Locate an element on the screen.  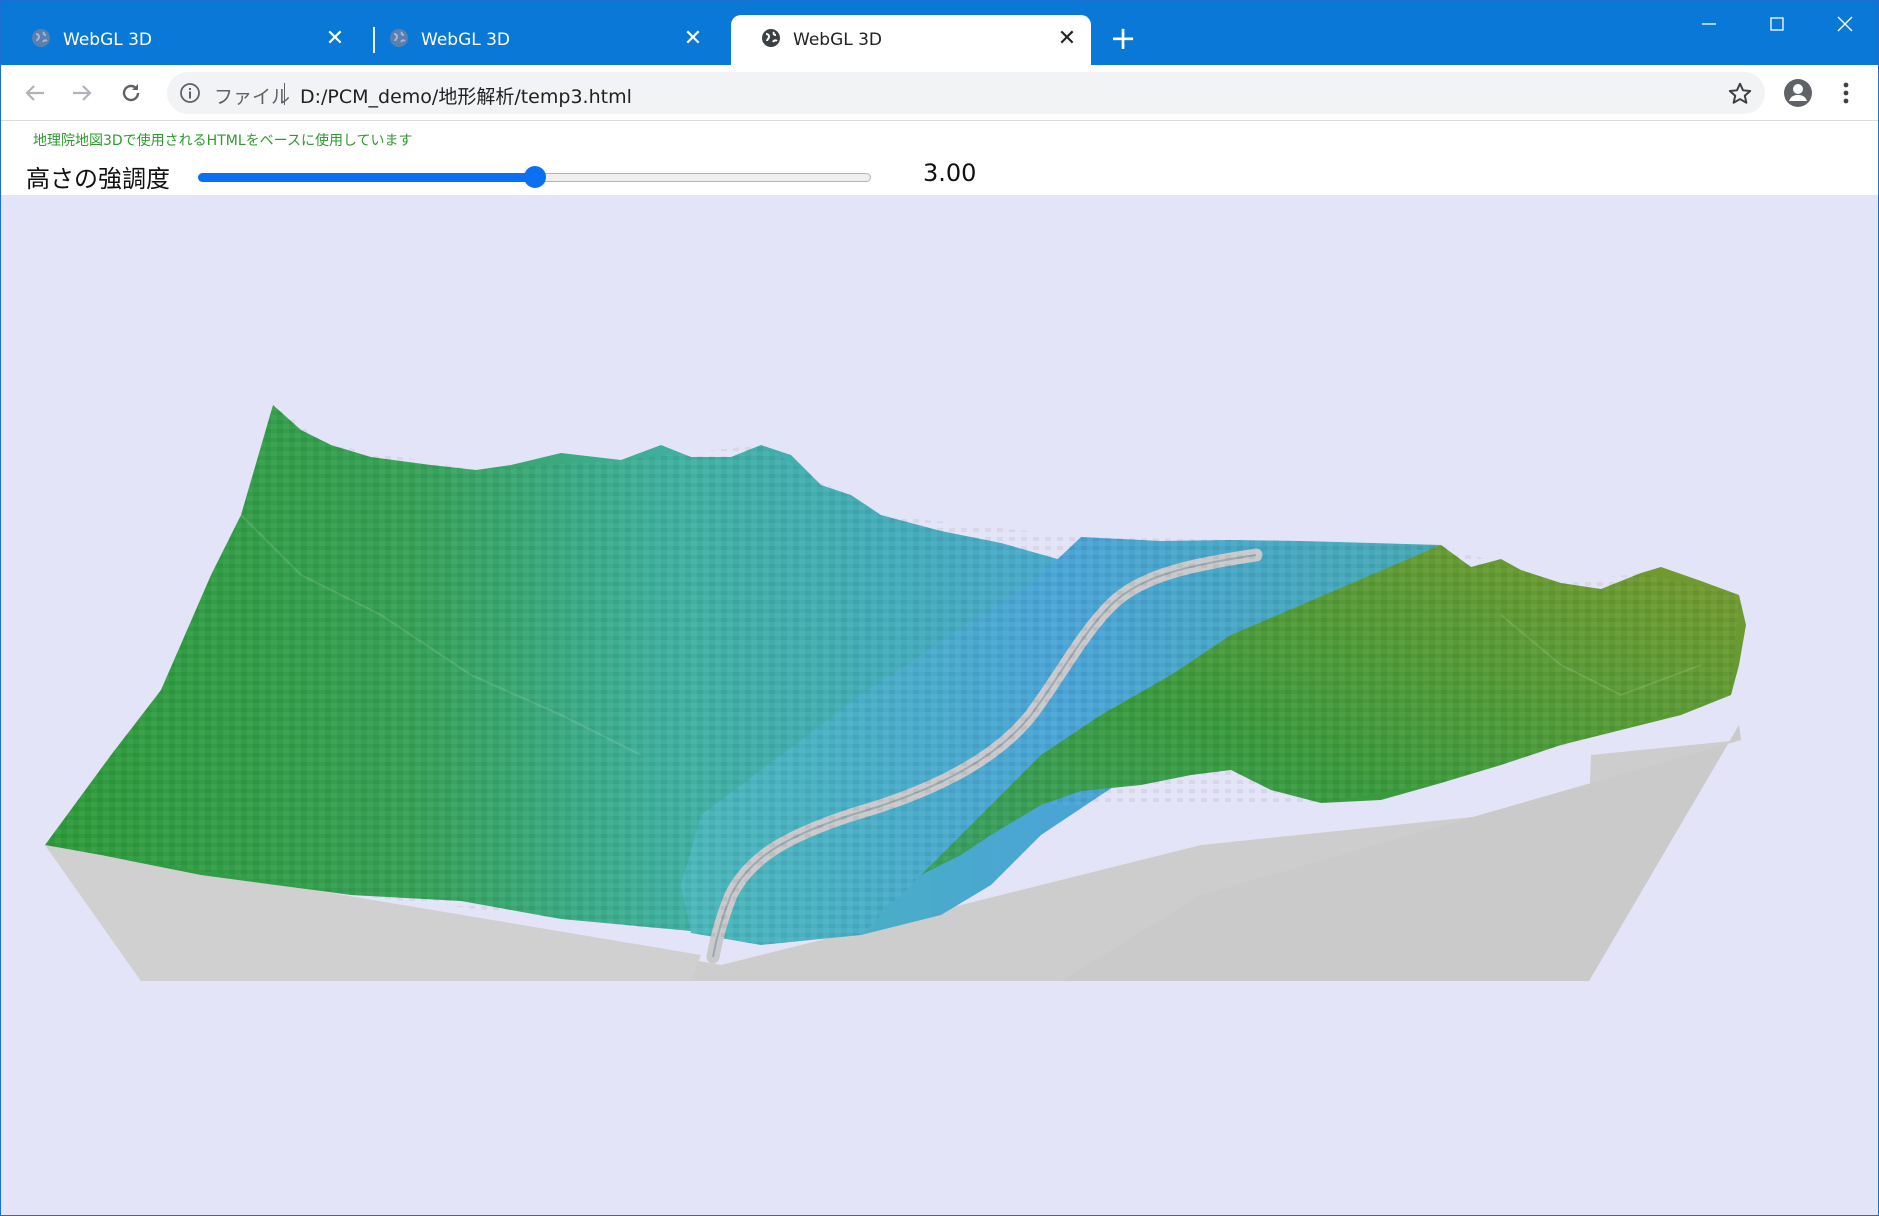
more-vert-icon is located at coordinates (1846, 93).